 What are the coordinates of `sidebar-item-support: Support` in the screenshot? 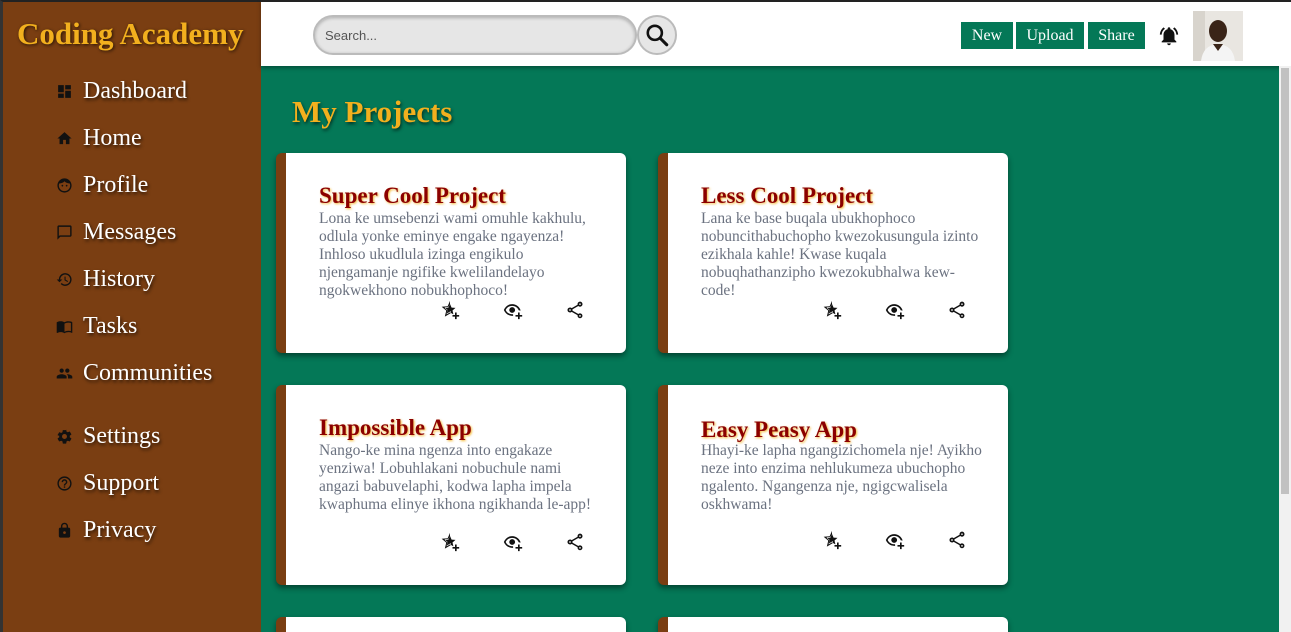 It's located at (107, 483).